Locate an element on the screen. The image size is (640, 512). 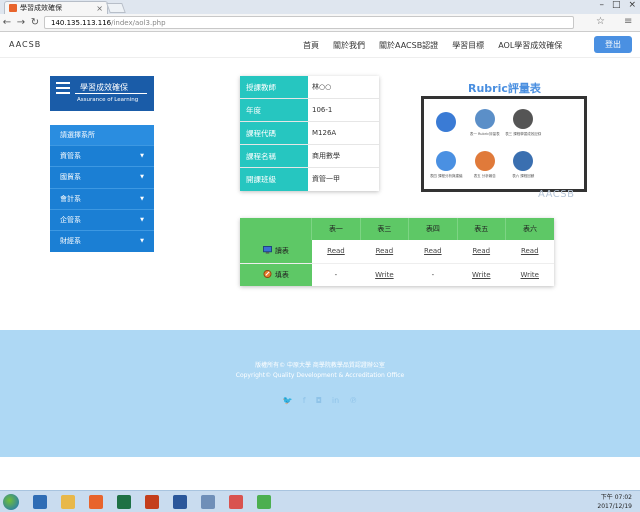
maximize-icon: □ is located at coordinates (616, 5).